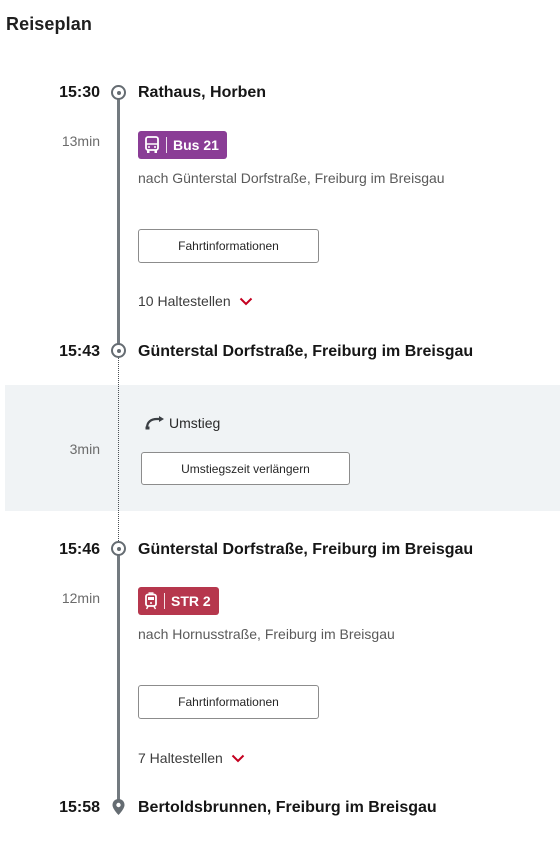  What do you see at coordinates (180, 758) in the screenshot?
I see `stops-count: 7 Haltestellen` at bounding box center [180, 758].